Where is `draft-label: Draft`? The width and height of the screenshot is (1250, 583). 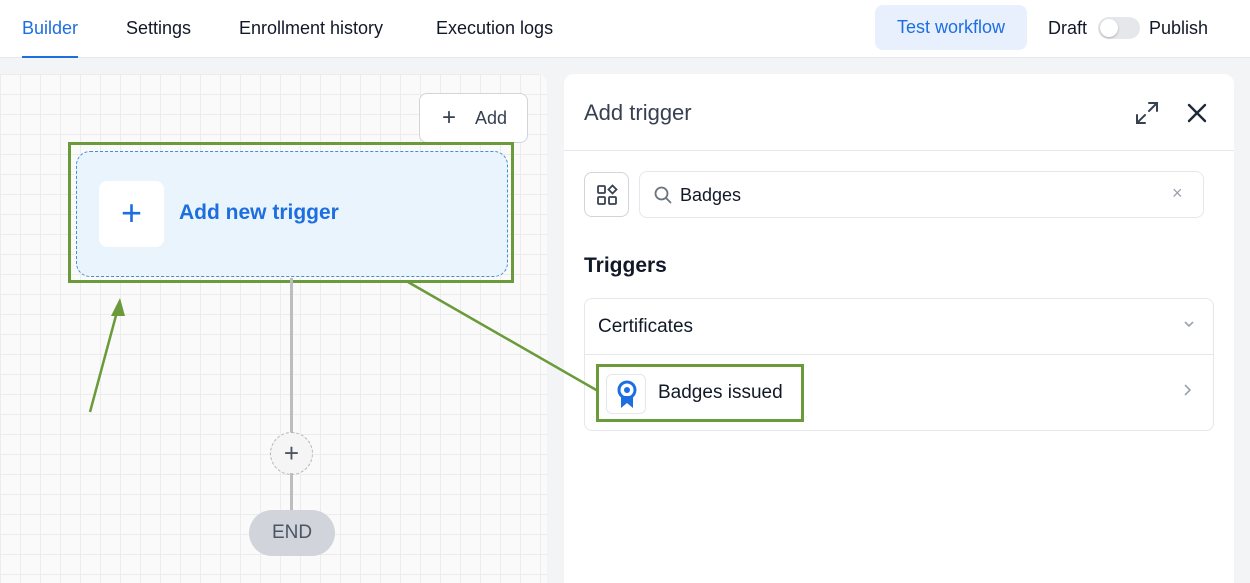 draft-label: Draft is located at coordinates (1068, 28).